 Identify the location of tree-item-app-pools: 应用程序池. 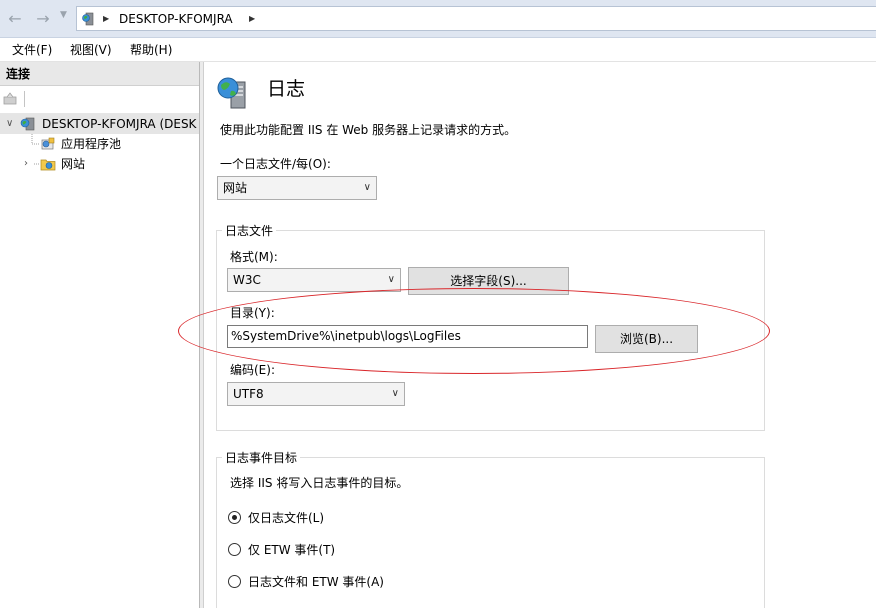
(99, 144).